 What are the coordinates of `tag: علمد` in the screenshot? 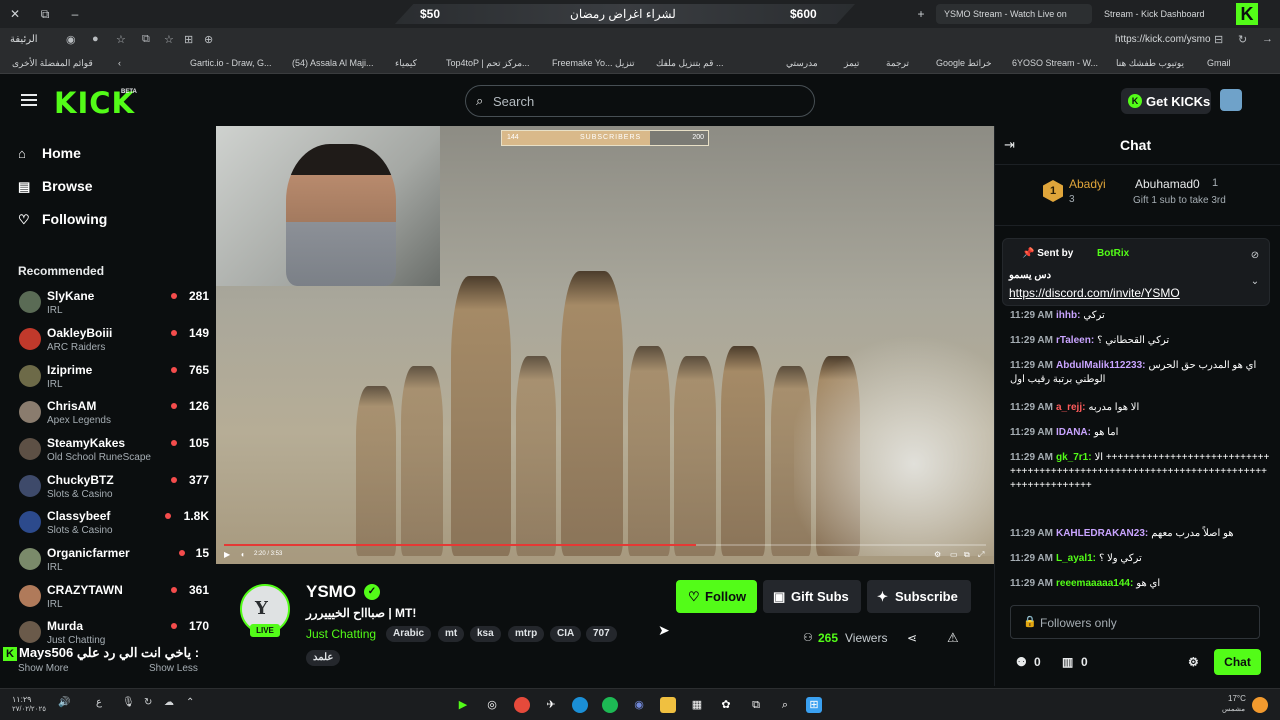 It's located at (323, 658).